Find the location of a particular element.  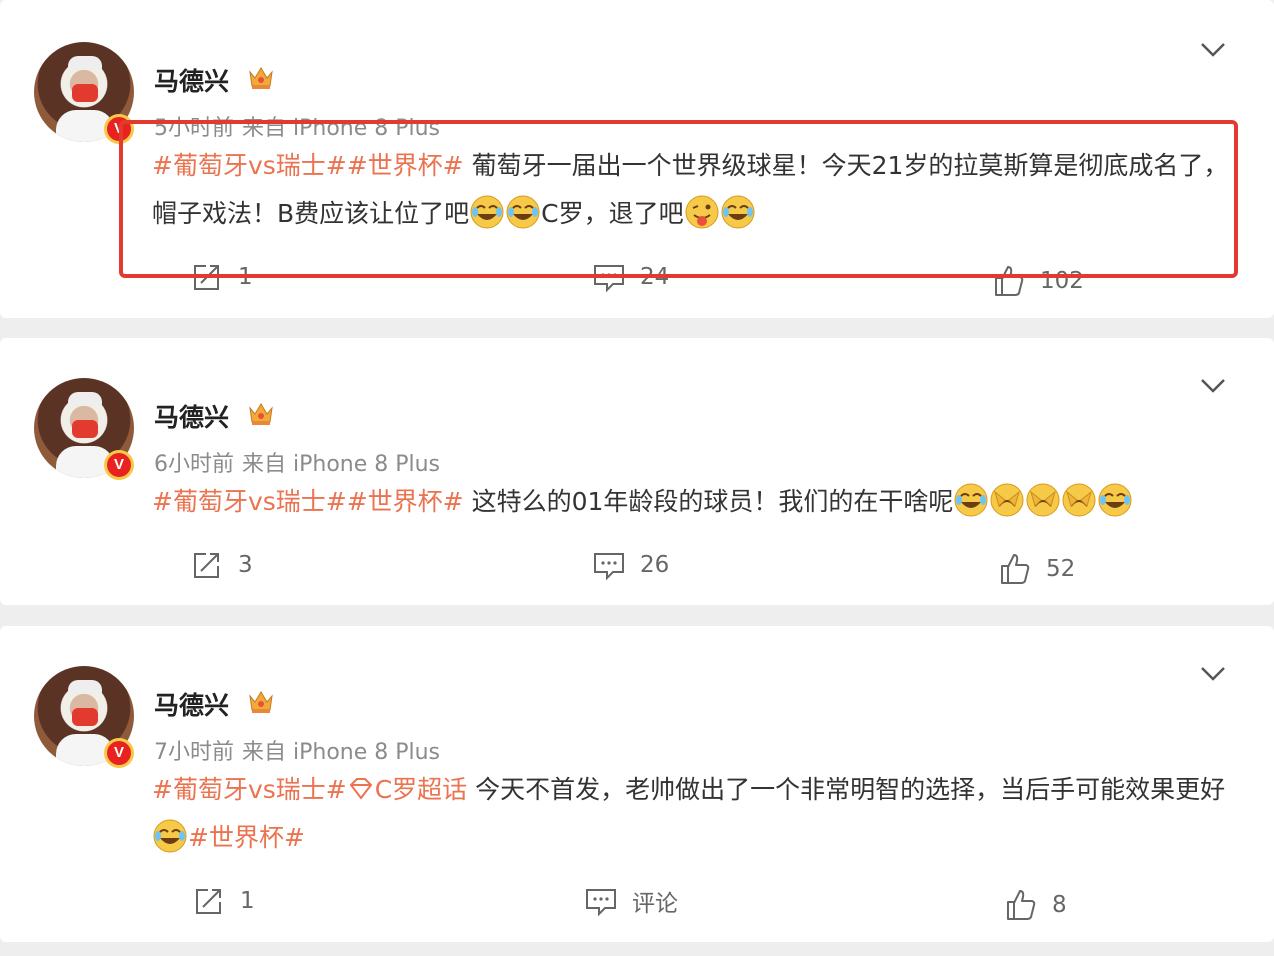

post-body: C罗，退了吧 is located at coordinates (612, 213).